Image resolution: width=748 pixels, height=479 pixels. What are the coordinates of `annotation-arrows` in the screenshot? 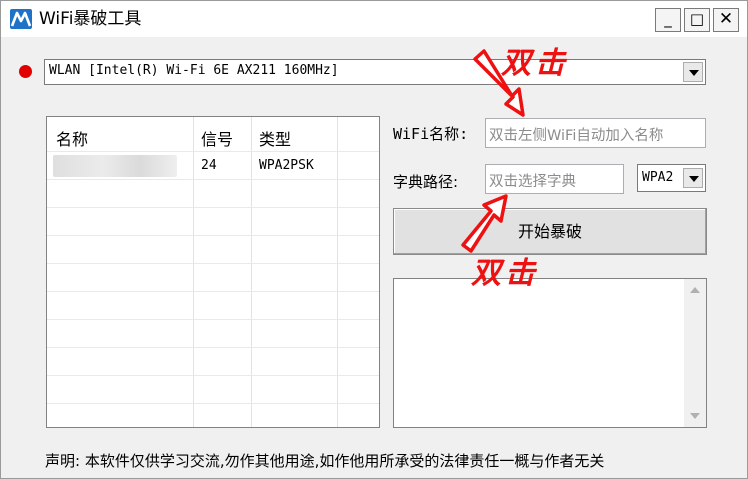 It's located at (493, 151).